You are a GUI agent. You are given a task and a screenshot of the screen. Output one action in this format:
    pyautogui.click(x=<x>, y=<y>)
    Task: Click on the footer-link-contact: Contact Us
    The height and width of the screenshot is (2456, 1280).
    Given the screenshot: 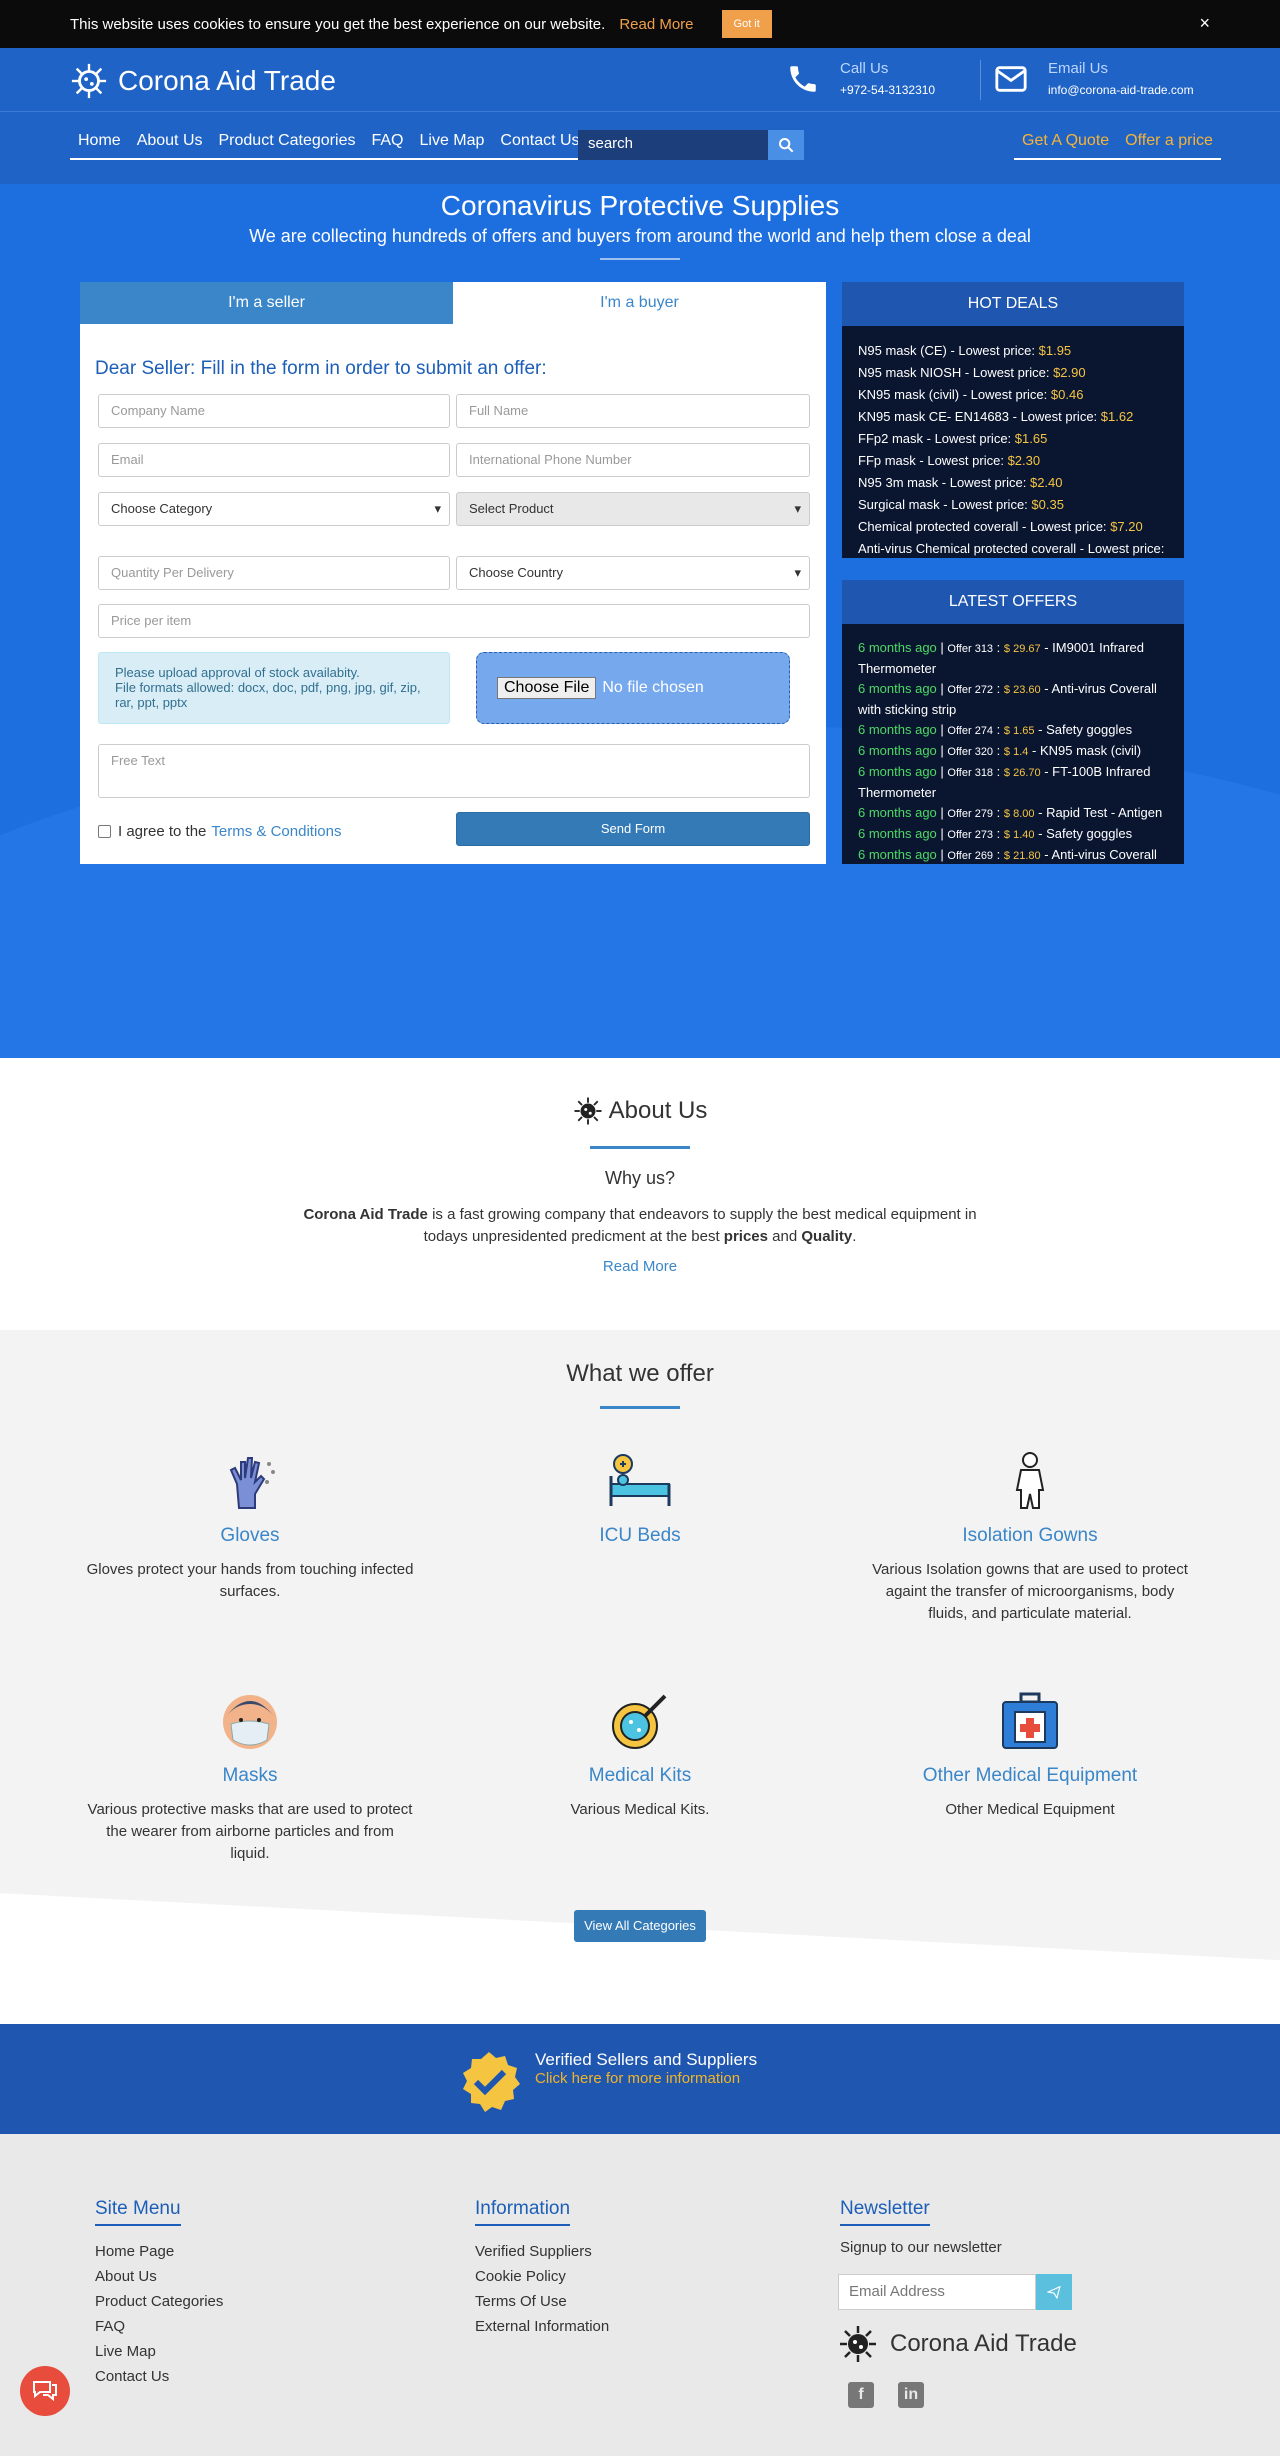 What is the action you would take?
    pyautogui.click(x=159, y=2376)
    